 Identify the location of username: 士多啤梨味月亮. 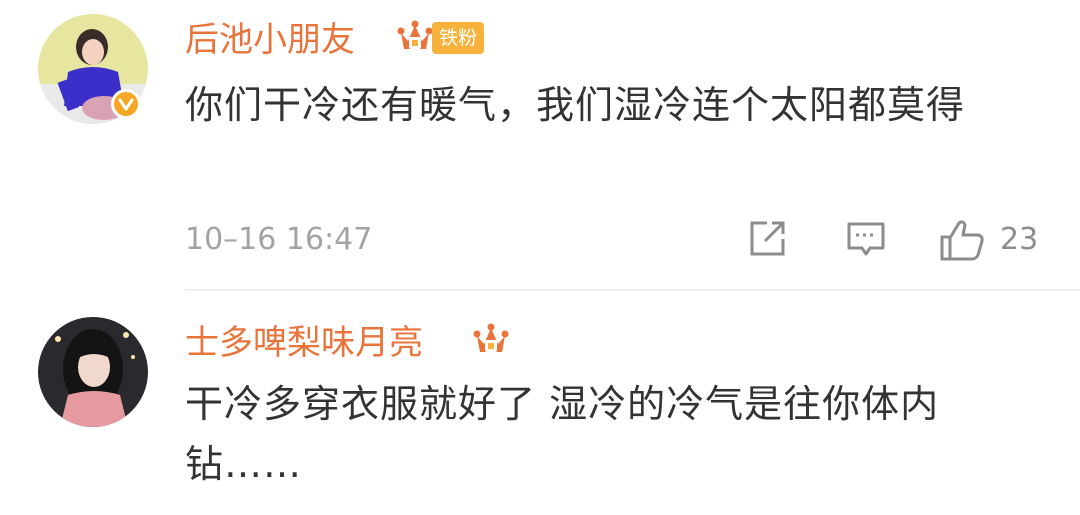
(304, 343).